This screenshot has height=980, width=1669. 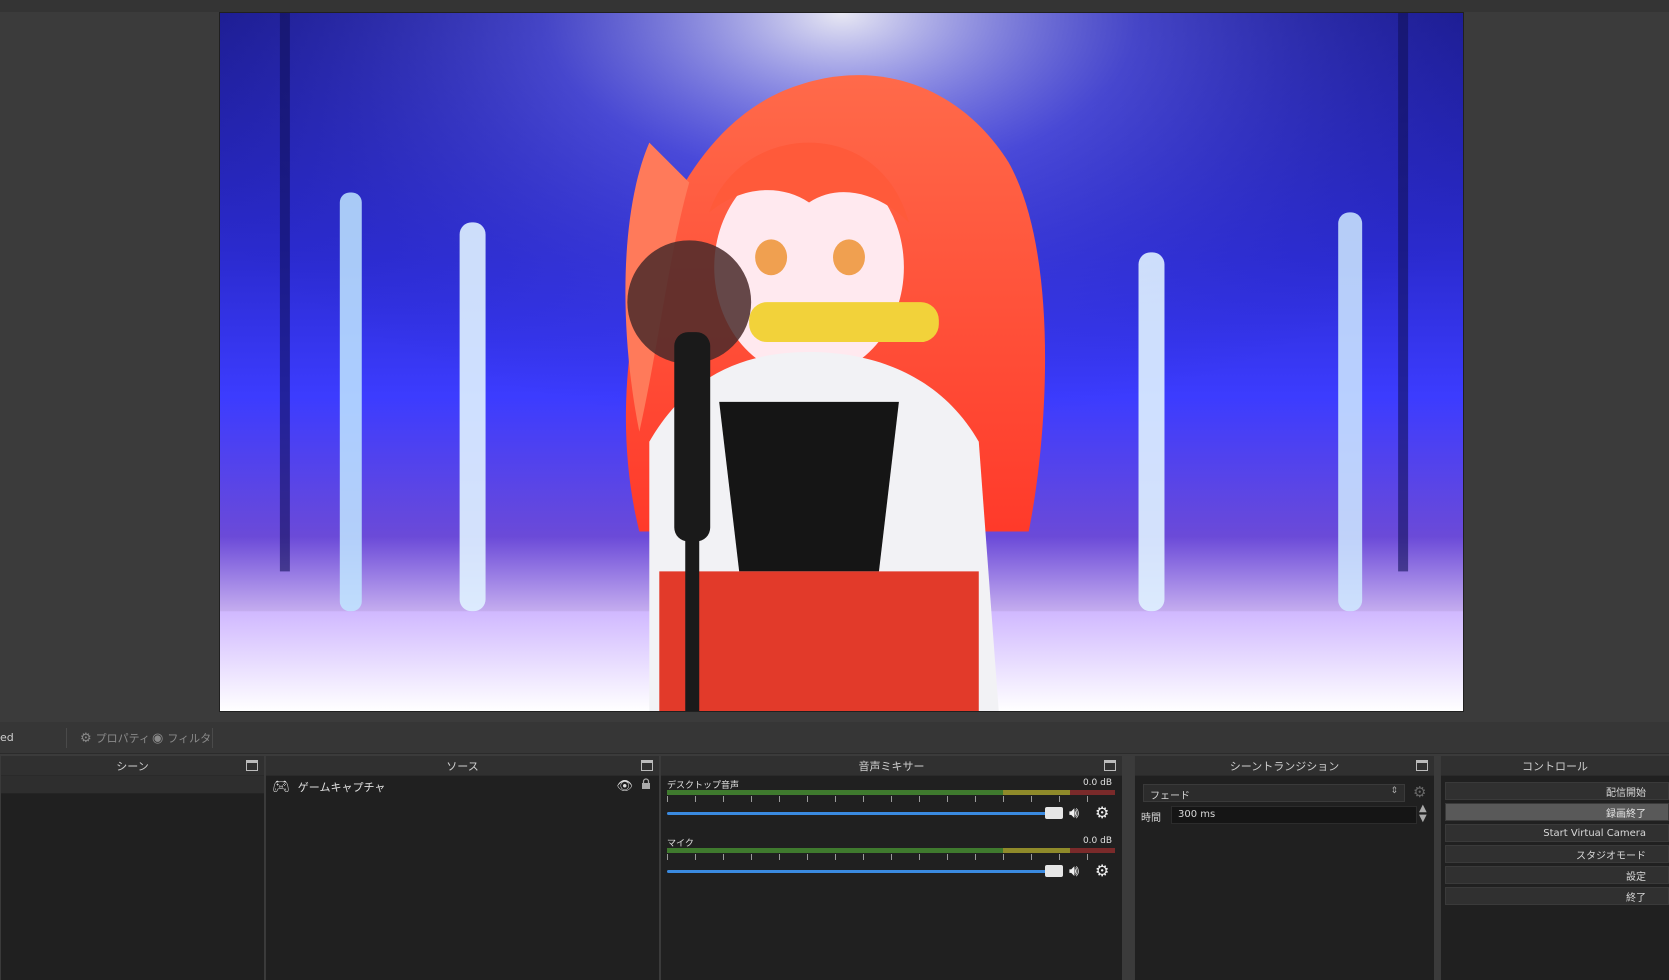 I want to click on button-label: 終了, so click(x=1636, y=898).